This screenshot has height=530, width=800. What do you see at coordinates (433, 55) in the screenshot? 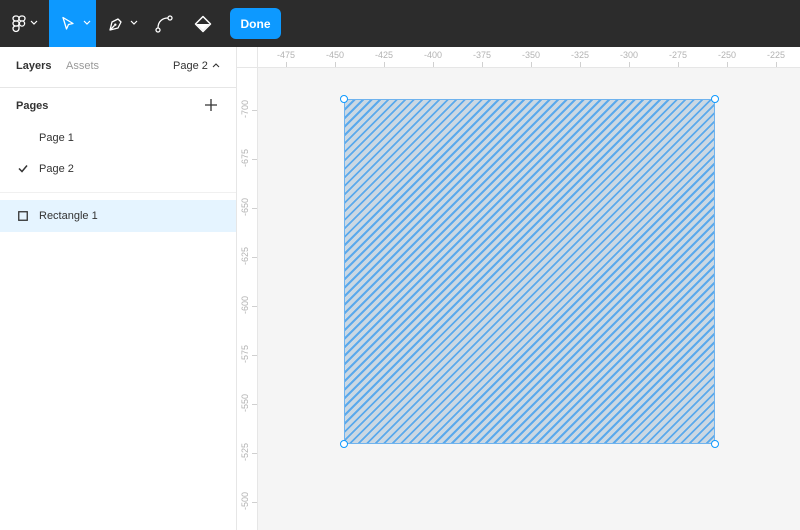
I see `ruler-tick-label: -400` at bounding box center [433, 55].